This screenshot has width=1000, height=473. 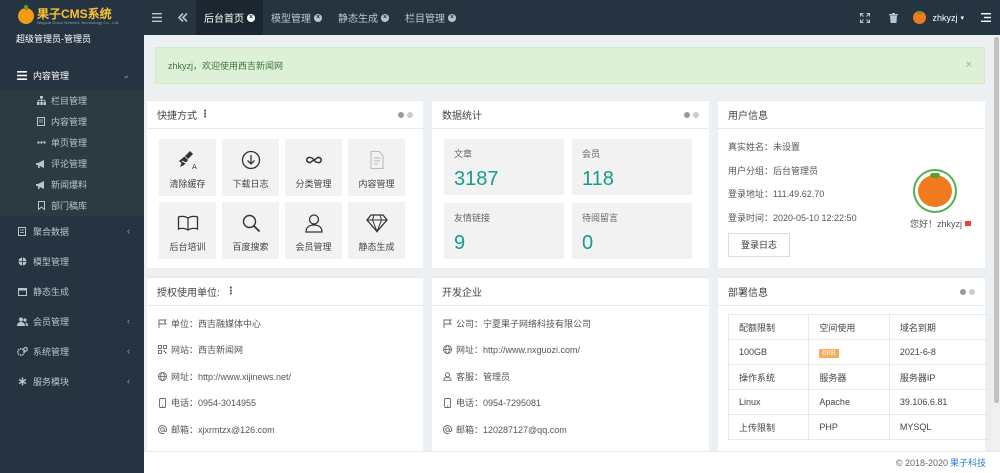 I want to click on sidebar-item-static: 静态生成, so click(x=72, y=291).